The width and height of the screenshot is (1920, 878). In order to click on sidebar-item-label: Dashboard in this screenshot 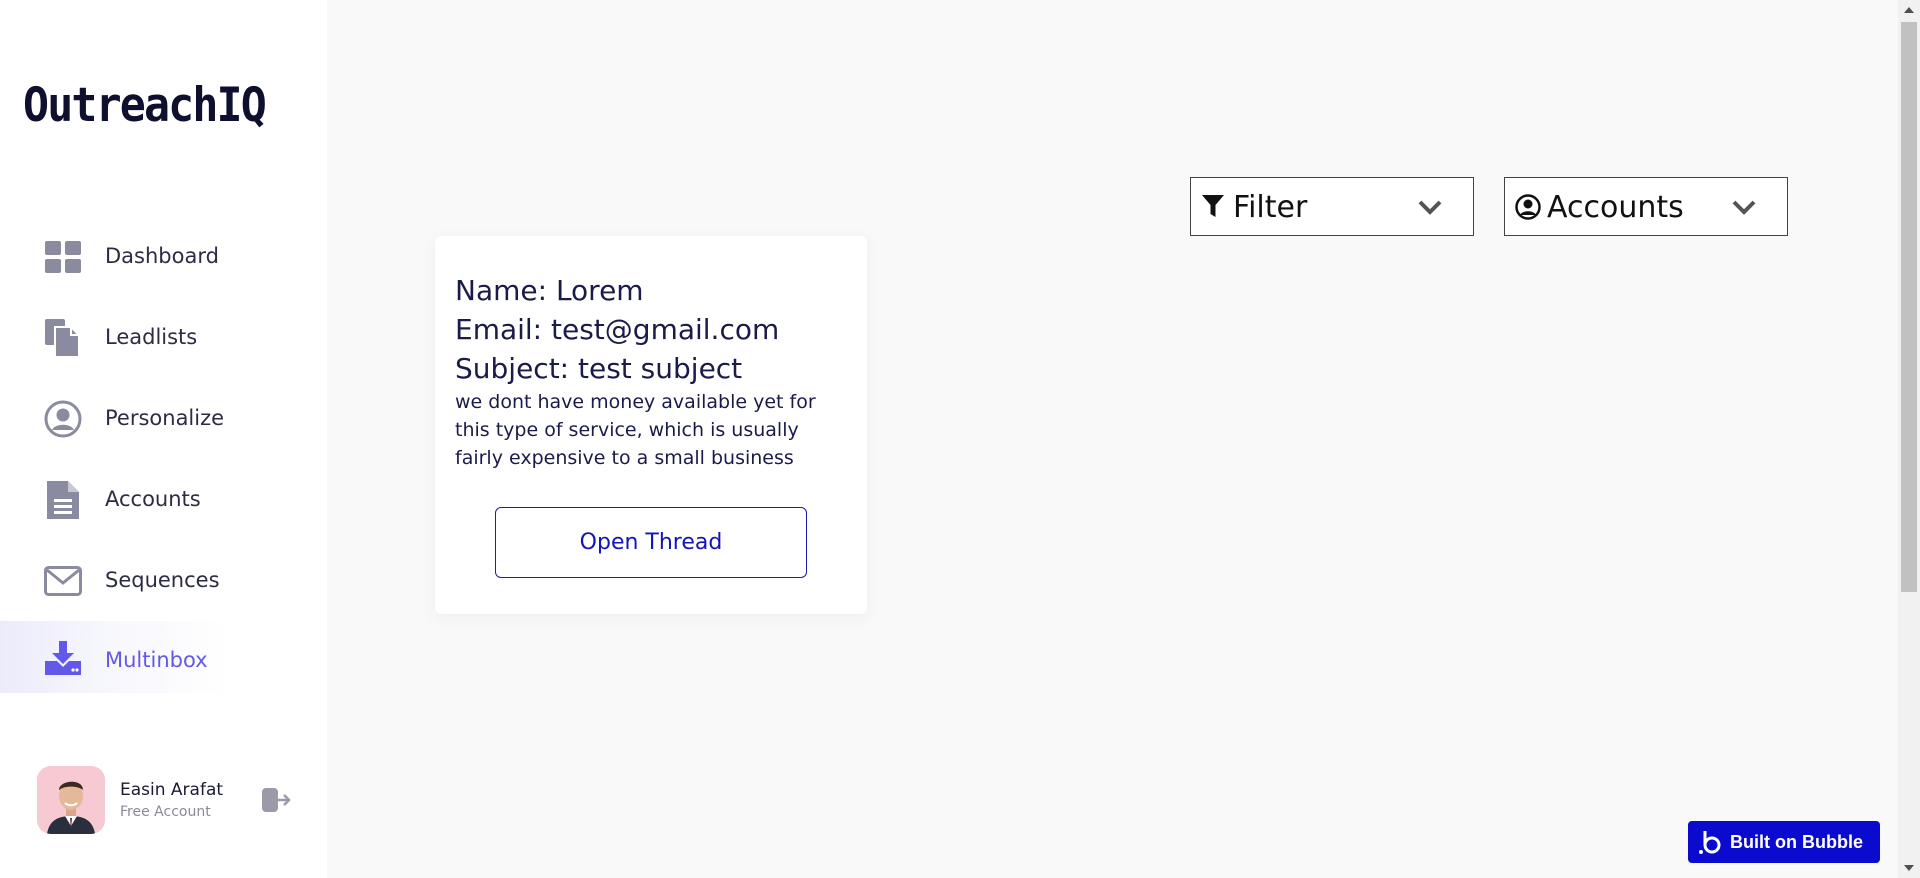, I will do `click(162, 256)`.